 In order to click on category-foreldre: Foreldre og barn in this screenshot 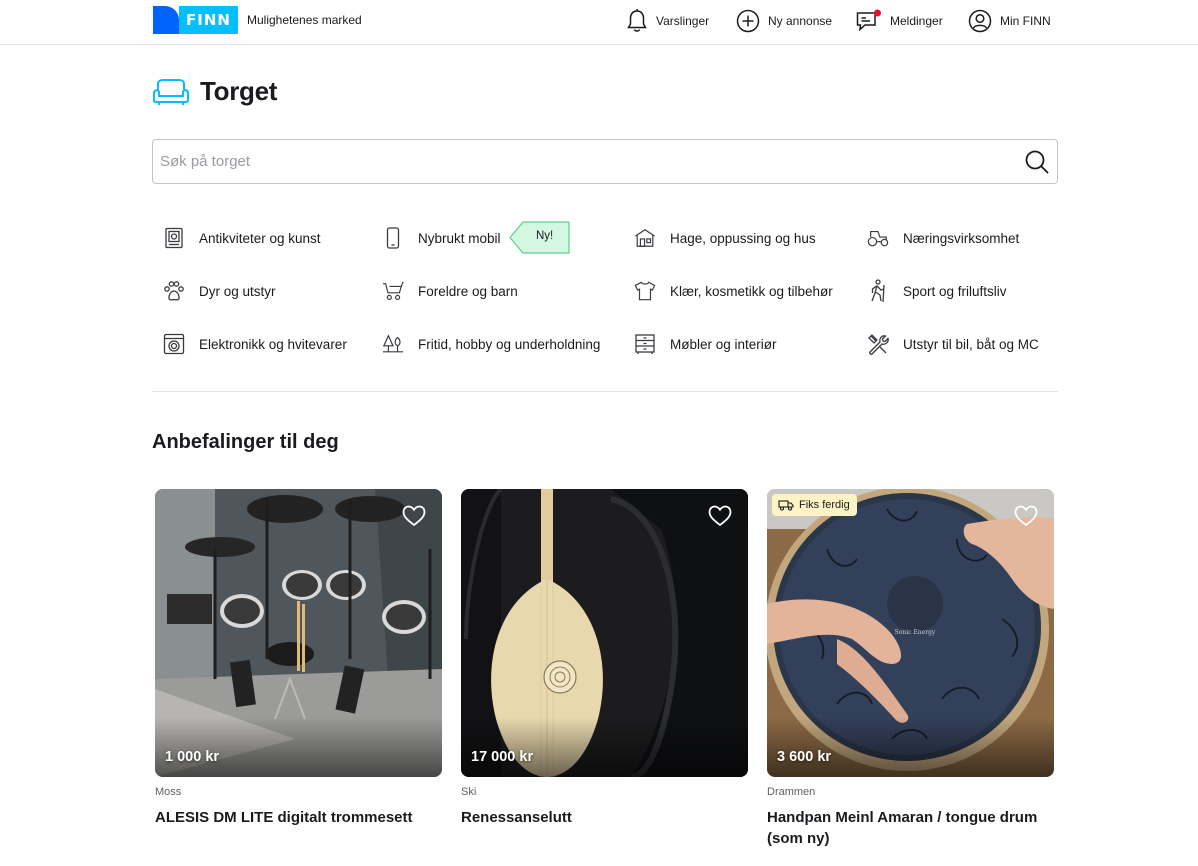, I will do `click(450, 291)`.